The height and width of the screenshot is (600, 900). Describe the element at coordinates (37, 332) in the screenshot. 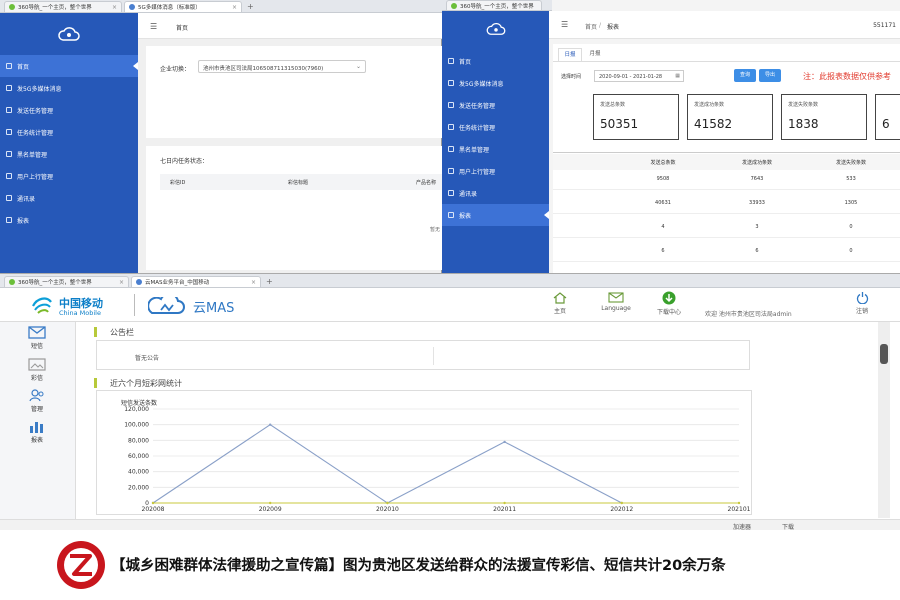

I see `sms-icon` at that location.